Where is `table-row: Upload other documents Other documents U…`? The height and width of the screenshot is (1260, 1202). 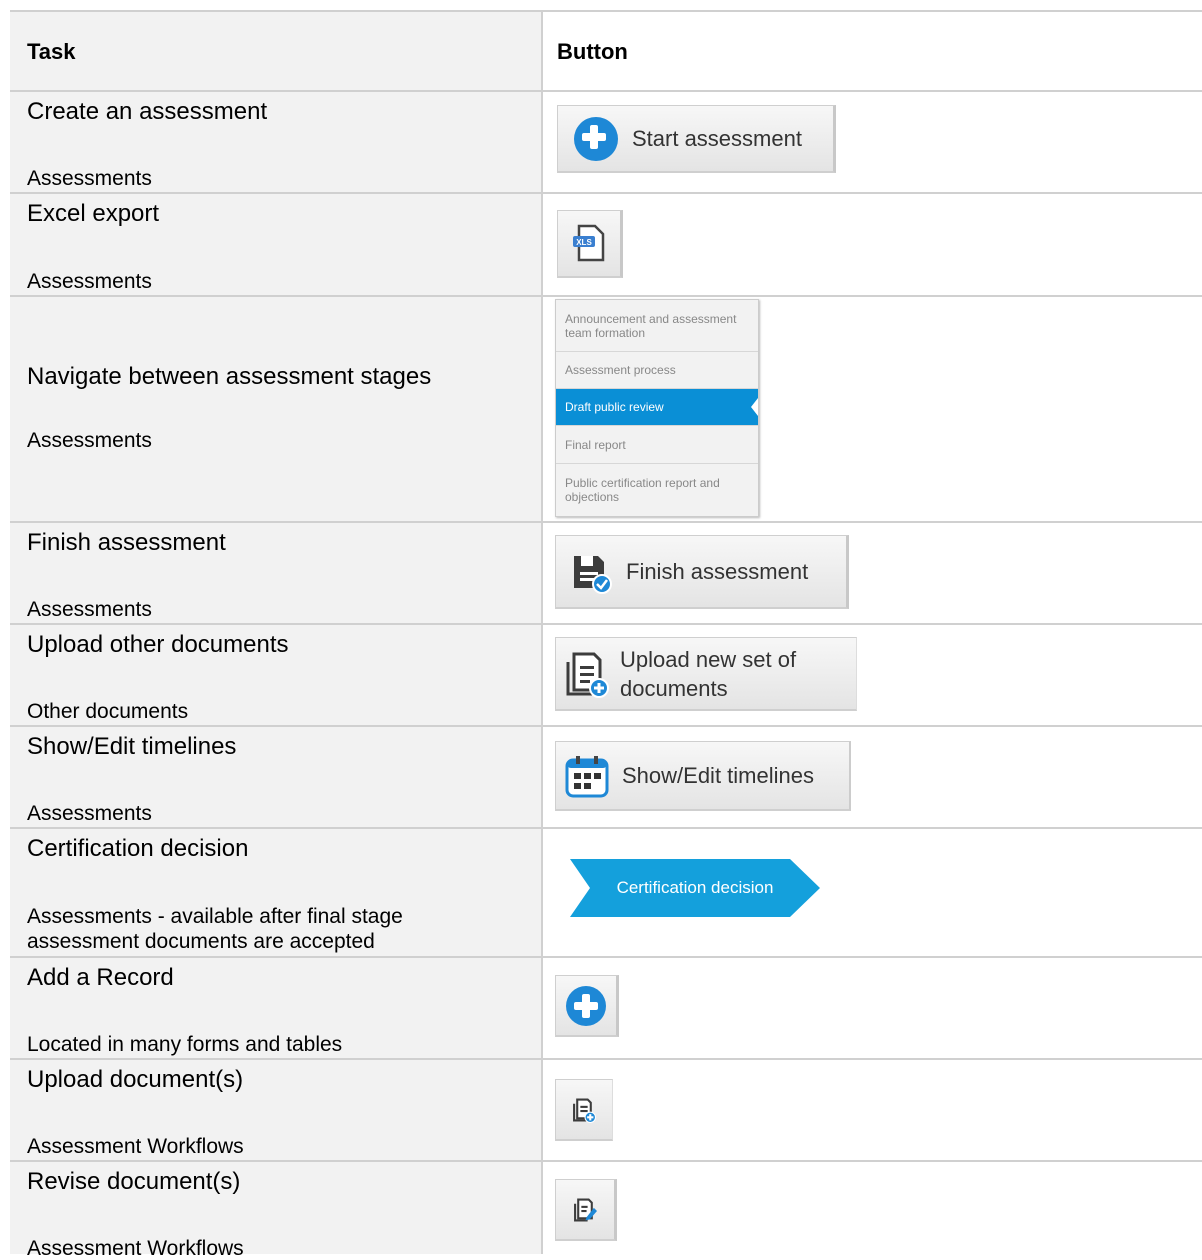
table-row: Upload other documents Other documents U… is located at coordinates (606, 675).